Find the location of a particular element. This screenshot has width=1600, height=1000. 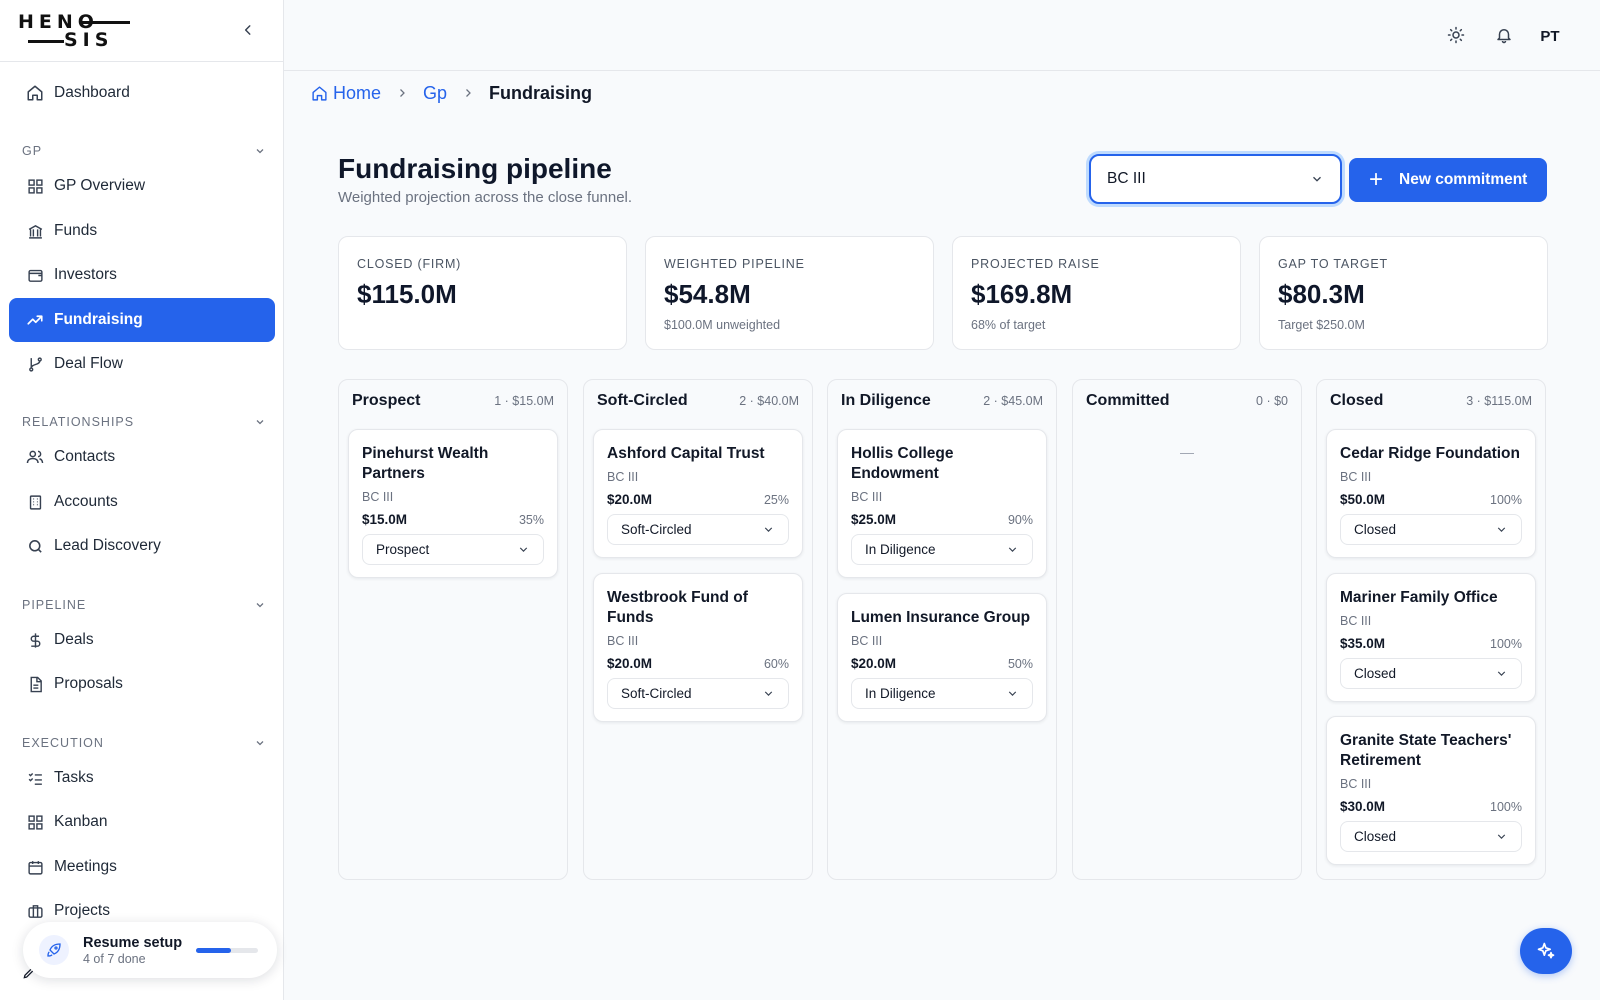

breadcrumb-home-label: Home is located at coordinates (357, 92).